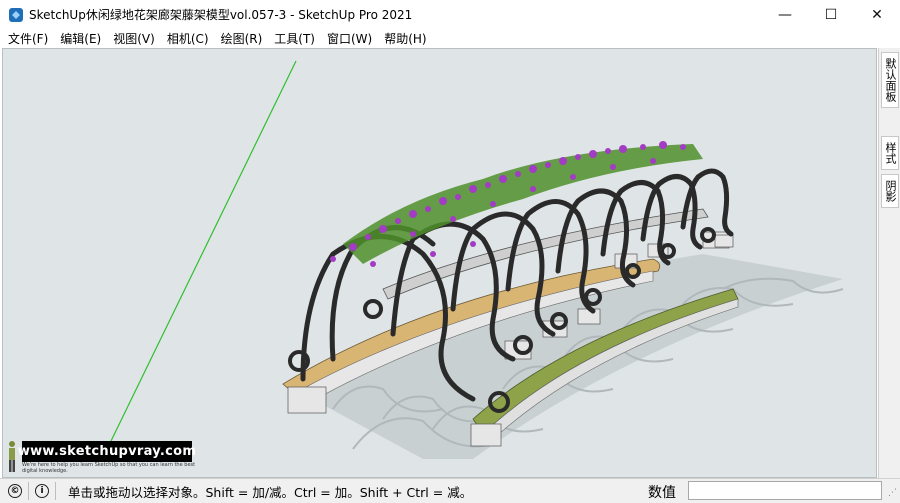  What do you see at coordinates (405, 38) in the screenshot?
I see `menu-help: 帮助(H)` at bounding box center [405, 38].